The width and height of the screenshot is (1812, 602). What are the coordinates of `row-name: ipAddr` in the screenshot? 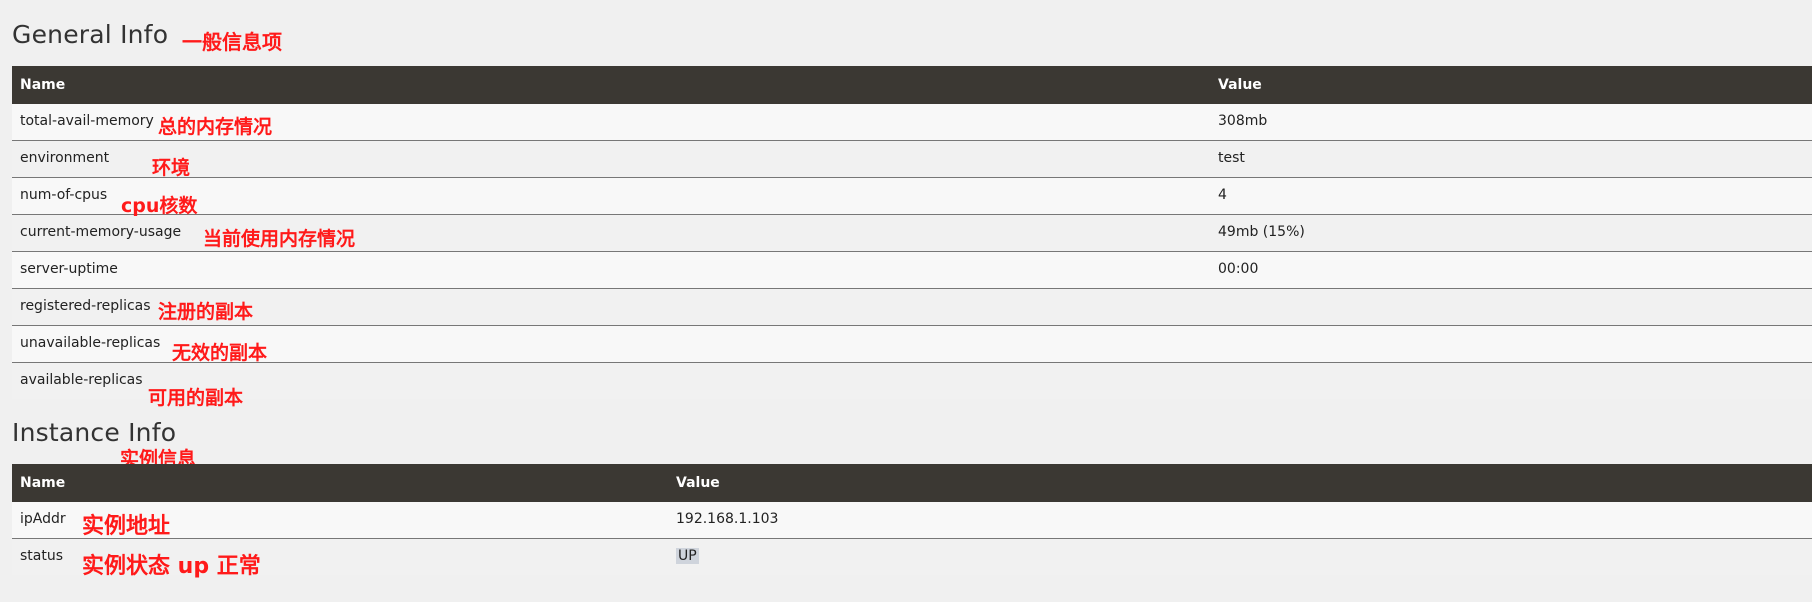 It's located at (43, 519).